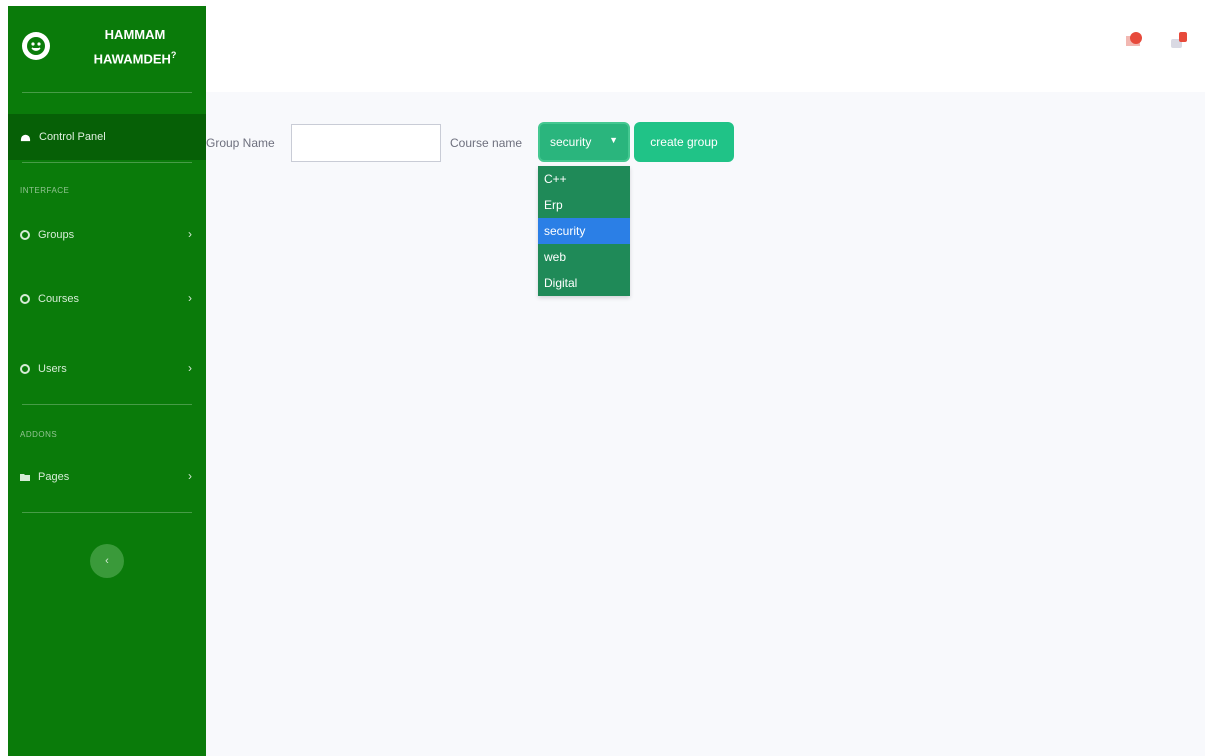 This screenshot has width=1205, height=756. What do you see at coordinates (486, 143) in the screenshot?
I see `course-name-label: Course name` at bounding box center [486, 143].